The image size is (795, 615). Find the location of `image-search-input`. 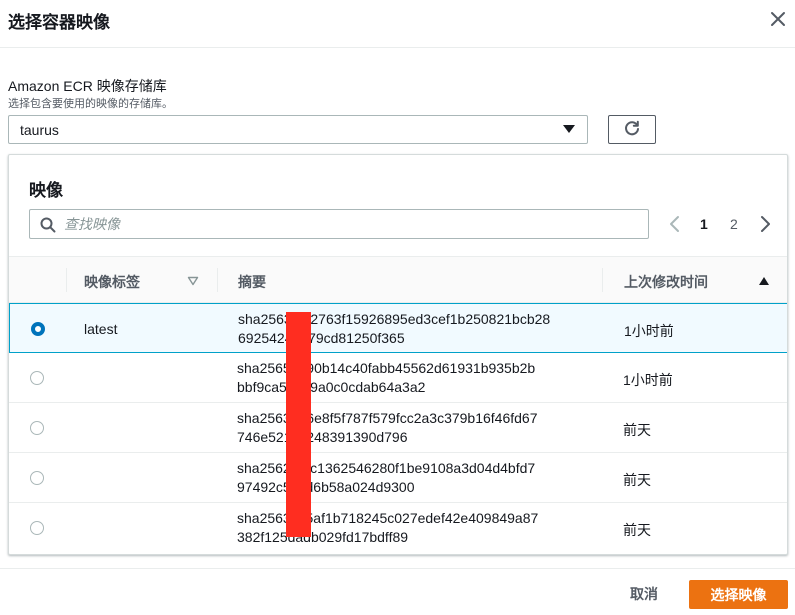

image-search-input is located at coordinates (349, 224).